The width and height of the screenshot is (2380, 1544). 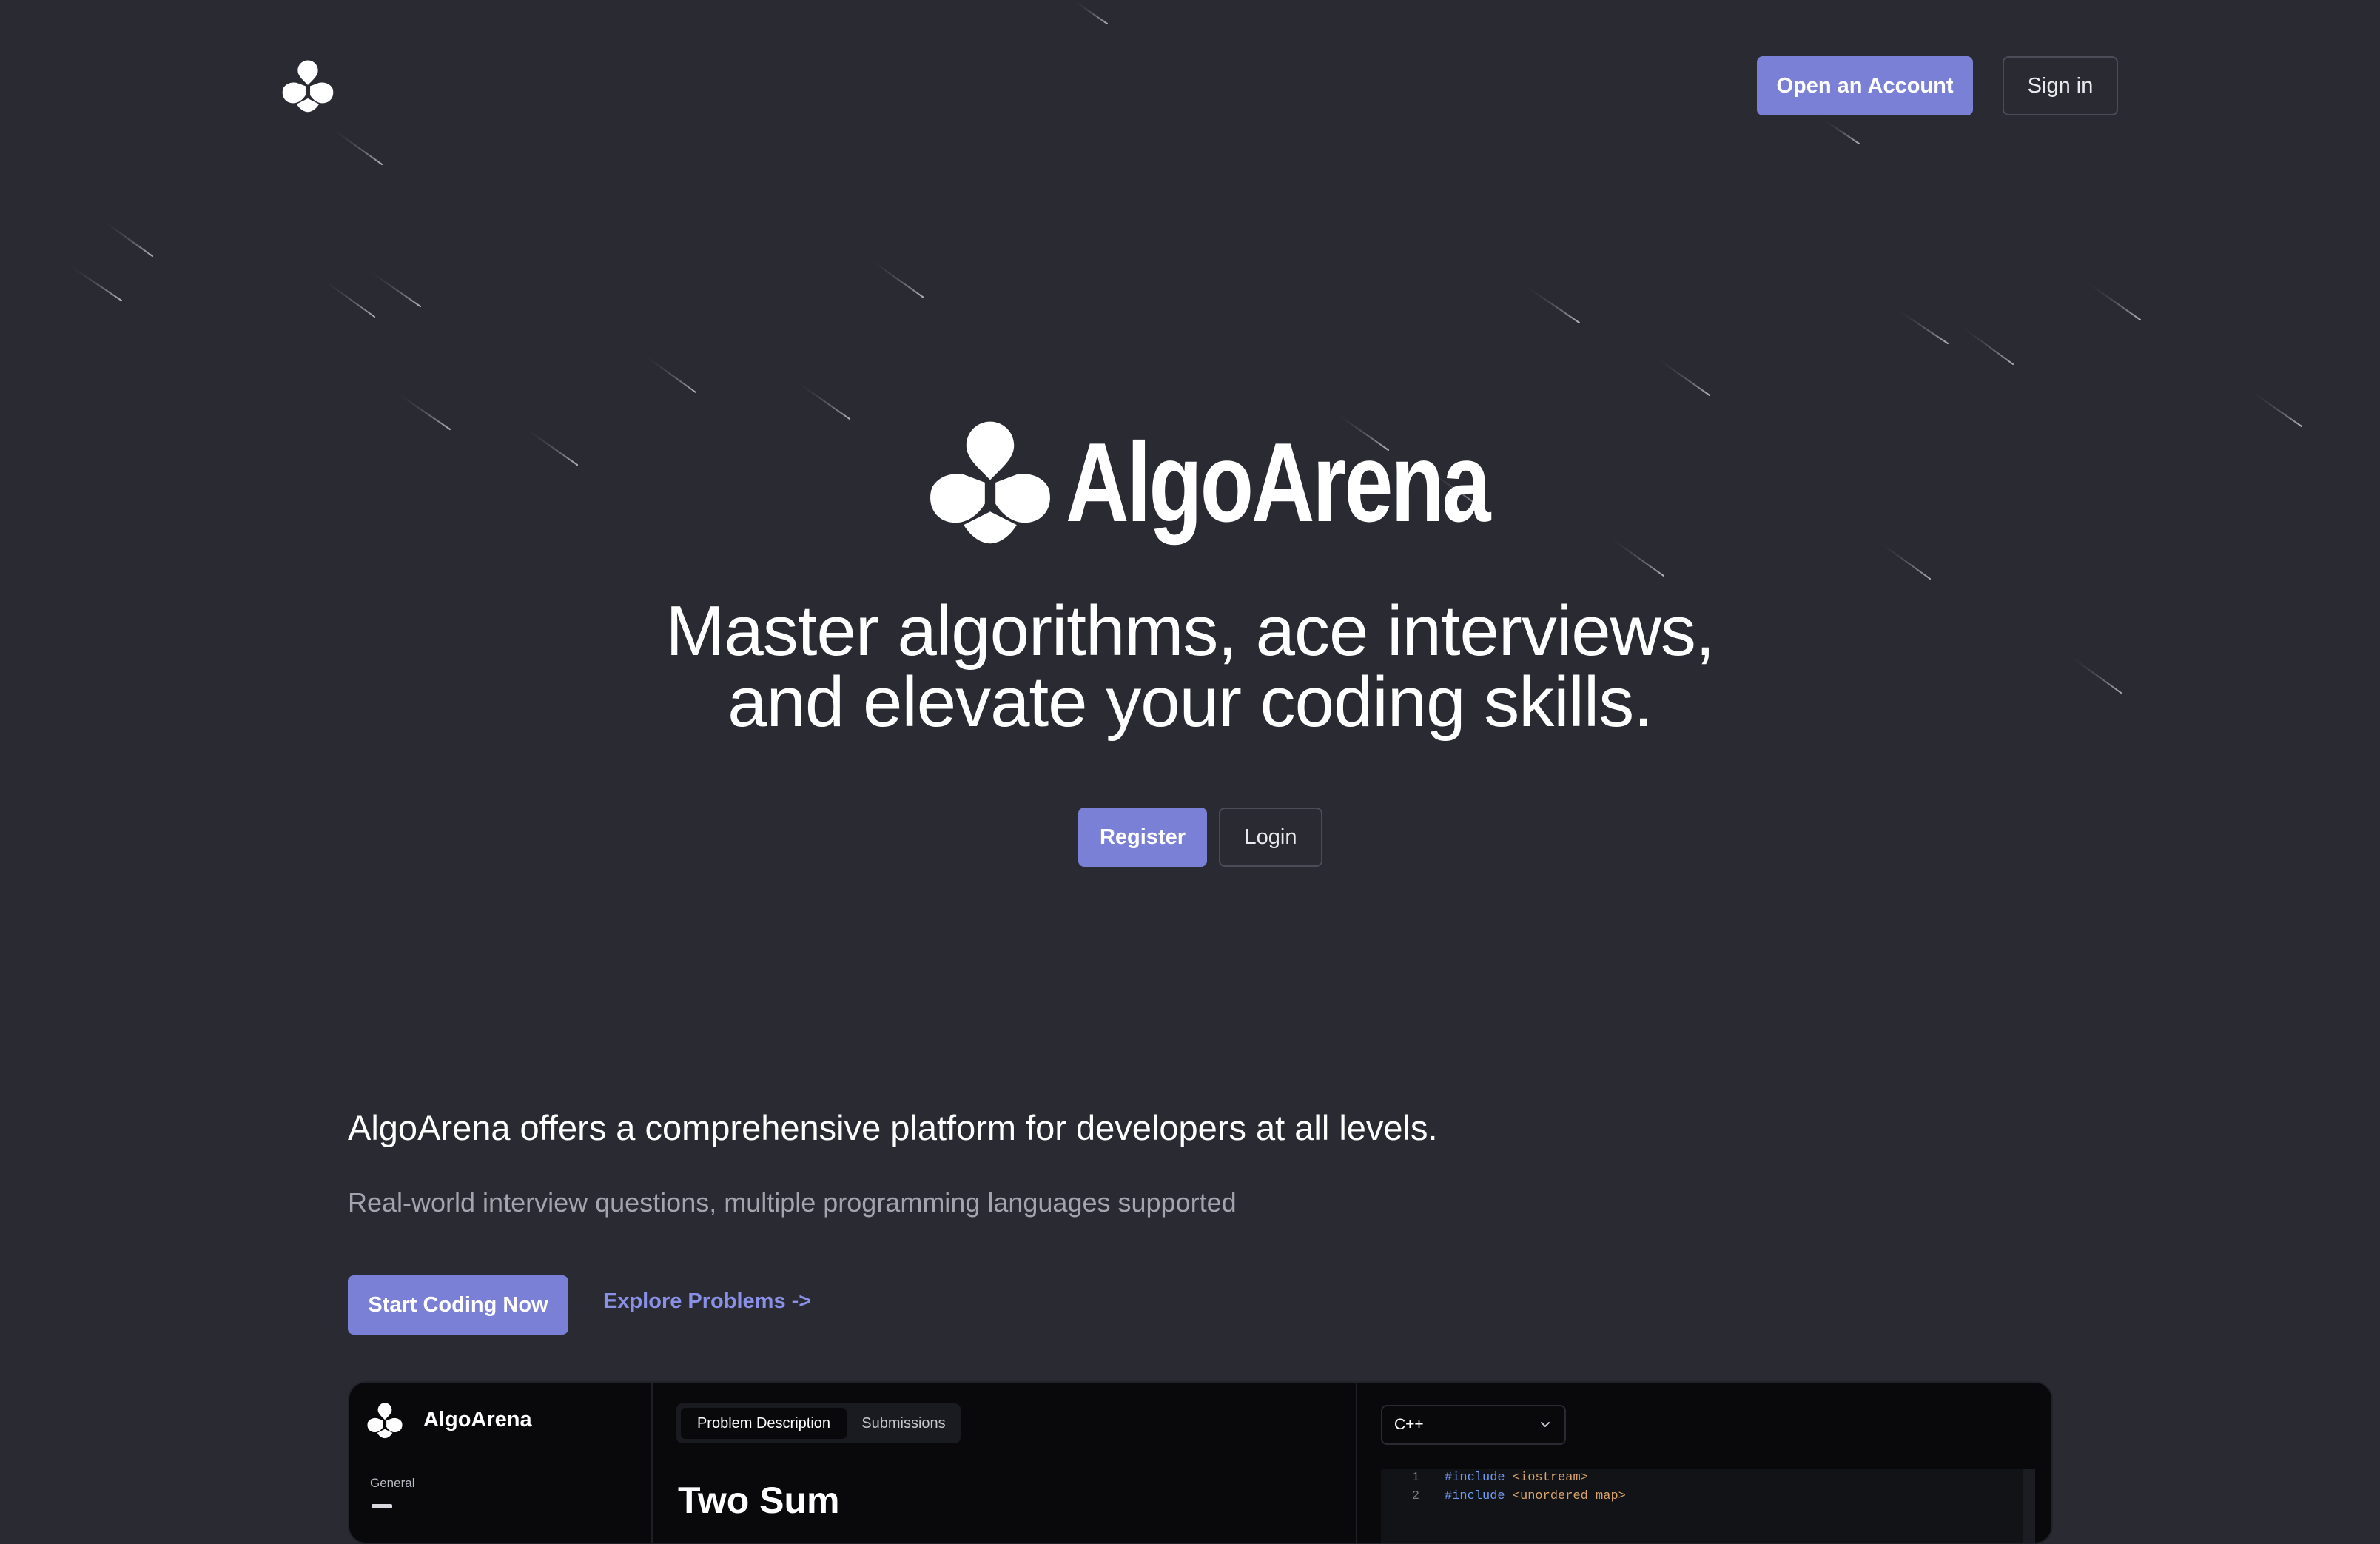 What do you see at coordinates (2029, 1506) in the screenshot?
I see `editor-scrollbar` at bounding box center [2029, 1506].